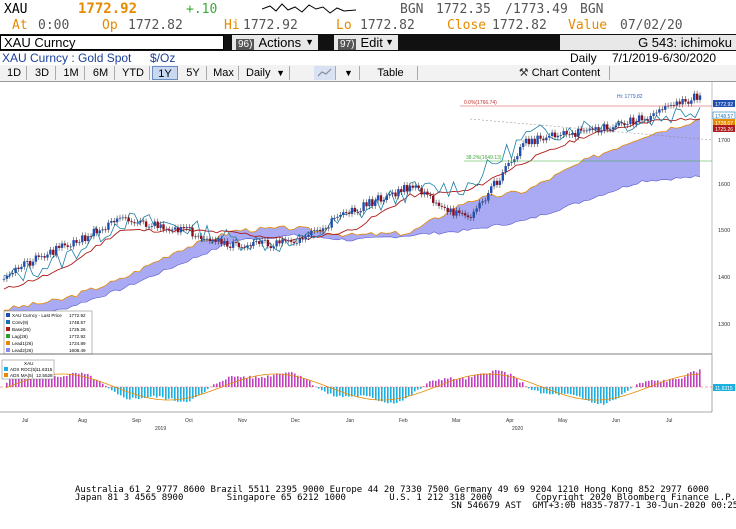  What do you see at coordinates (349, 73) in the screenshot?
I see `chart-type-select: ▼` at bounding box center [349, 73].